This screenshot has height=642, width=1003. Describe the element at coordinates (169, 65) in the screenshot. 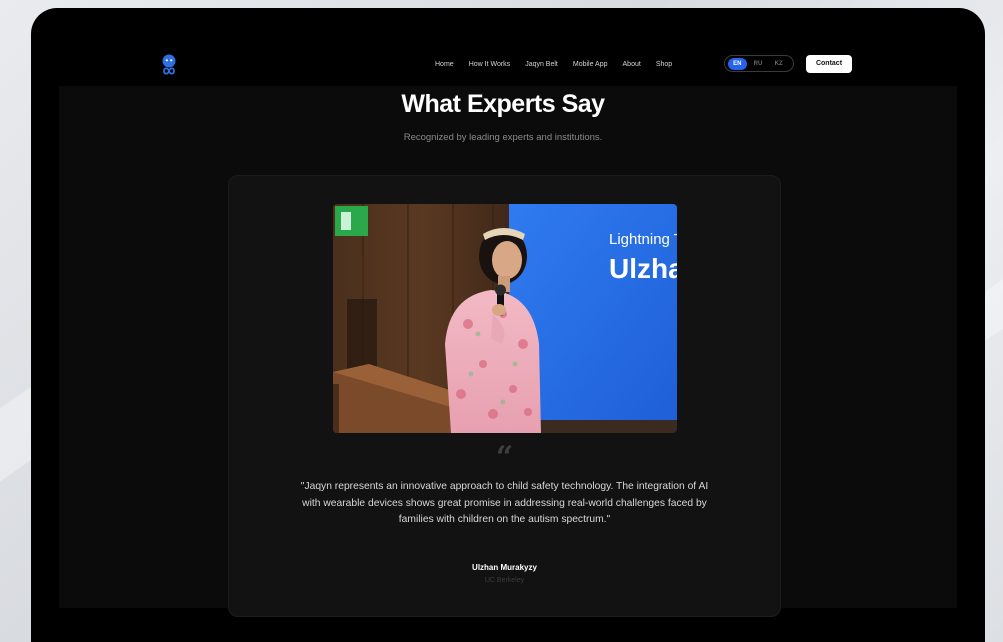

I see `jaqyn-logo-icon` at that location.